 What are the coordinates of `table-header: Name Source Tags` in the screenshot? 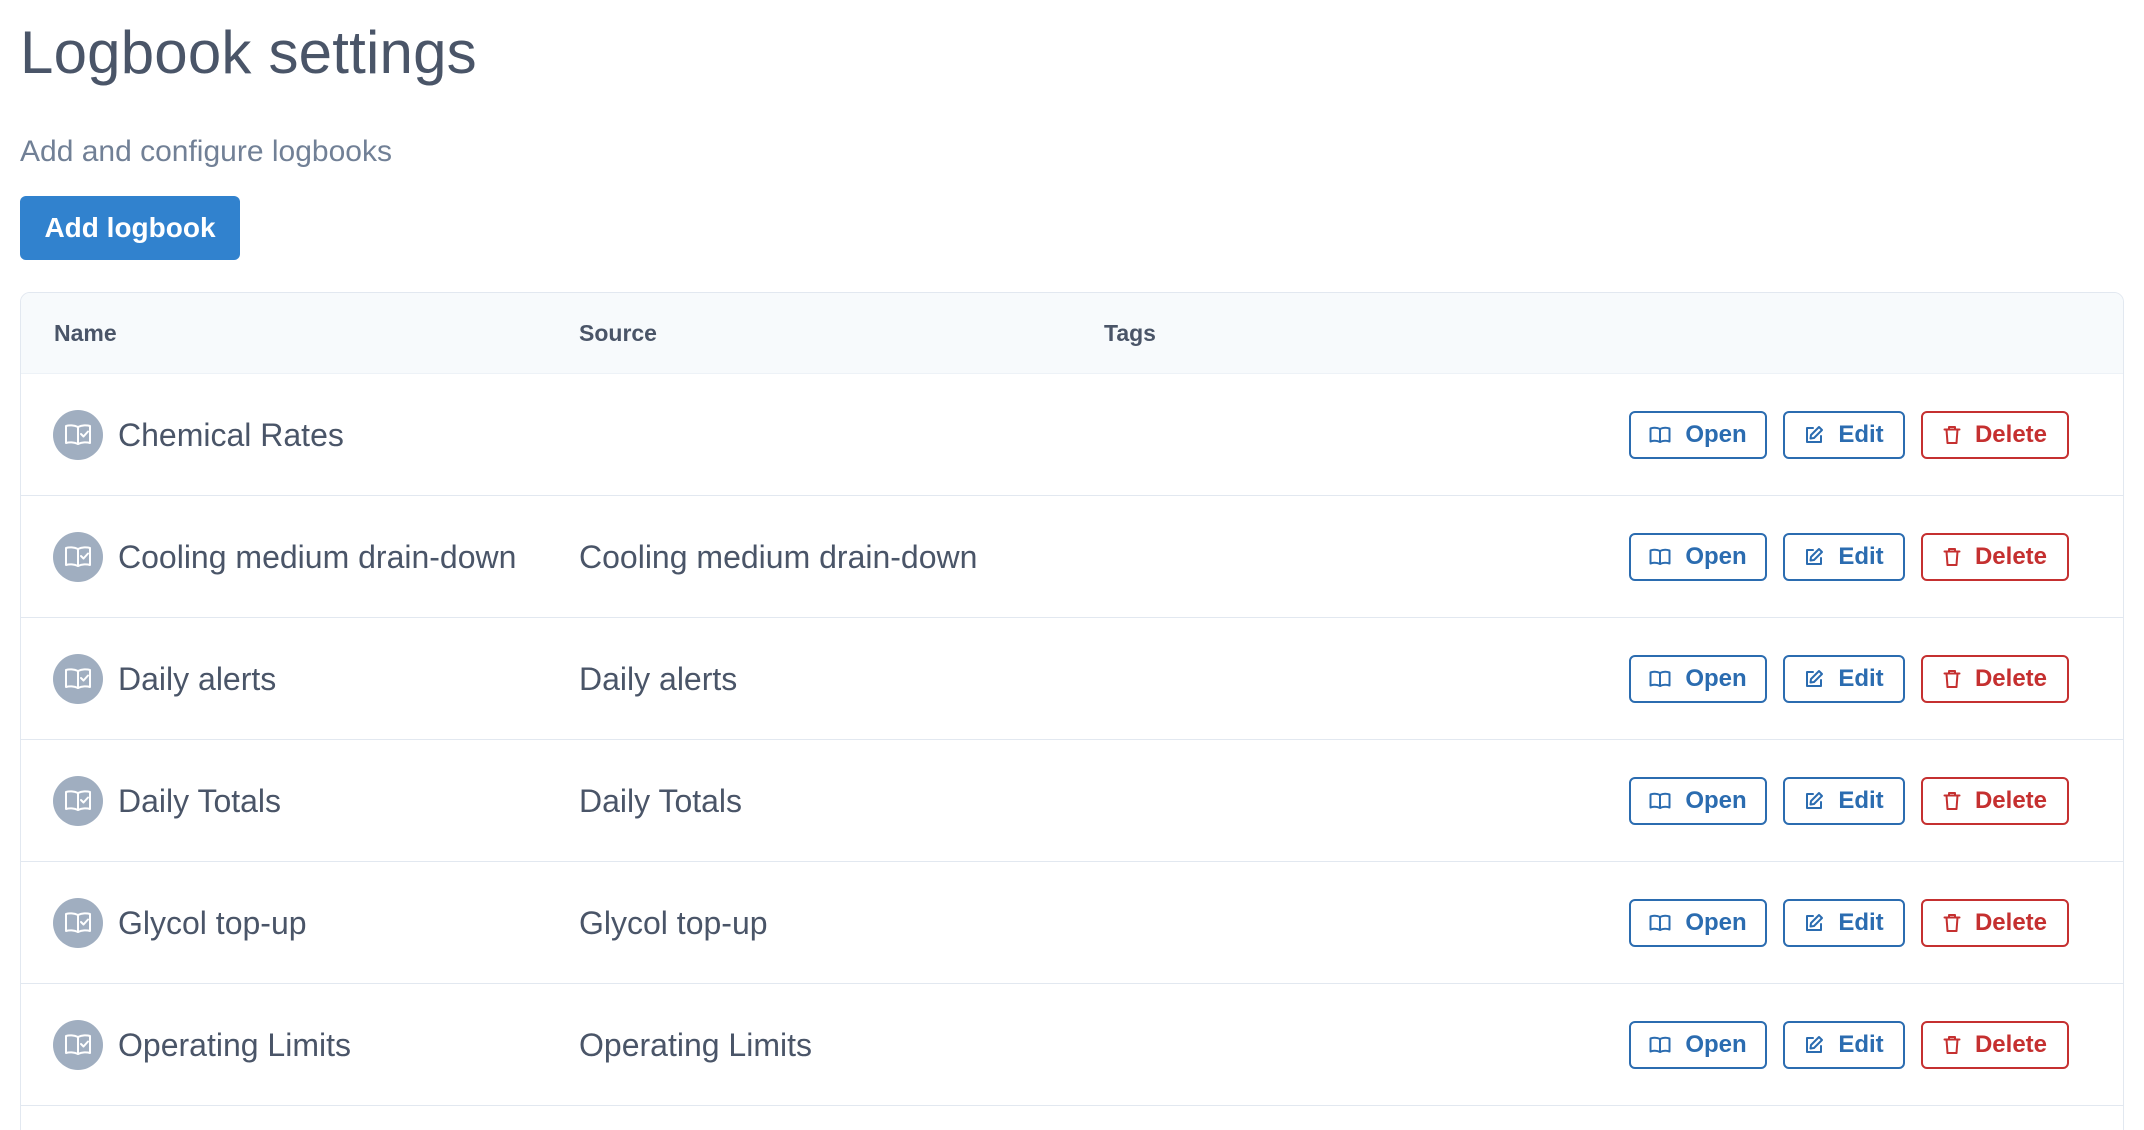 It's located at (1072, 333).